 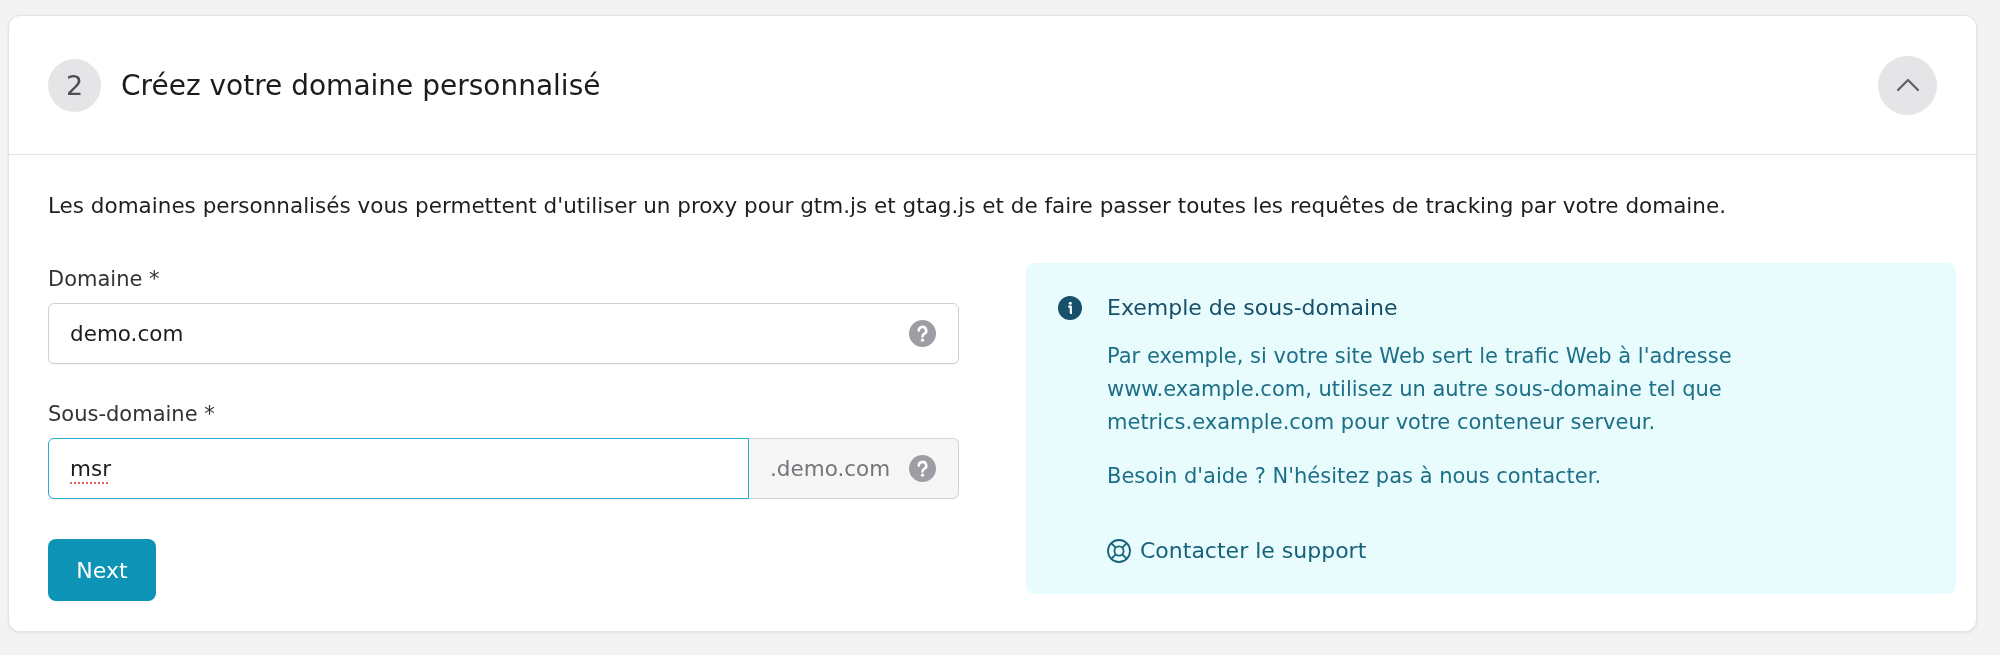 I want to click on text-input: demo.com, so click(x=503, y=333).